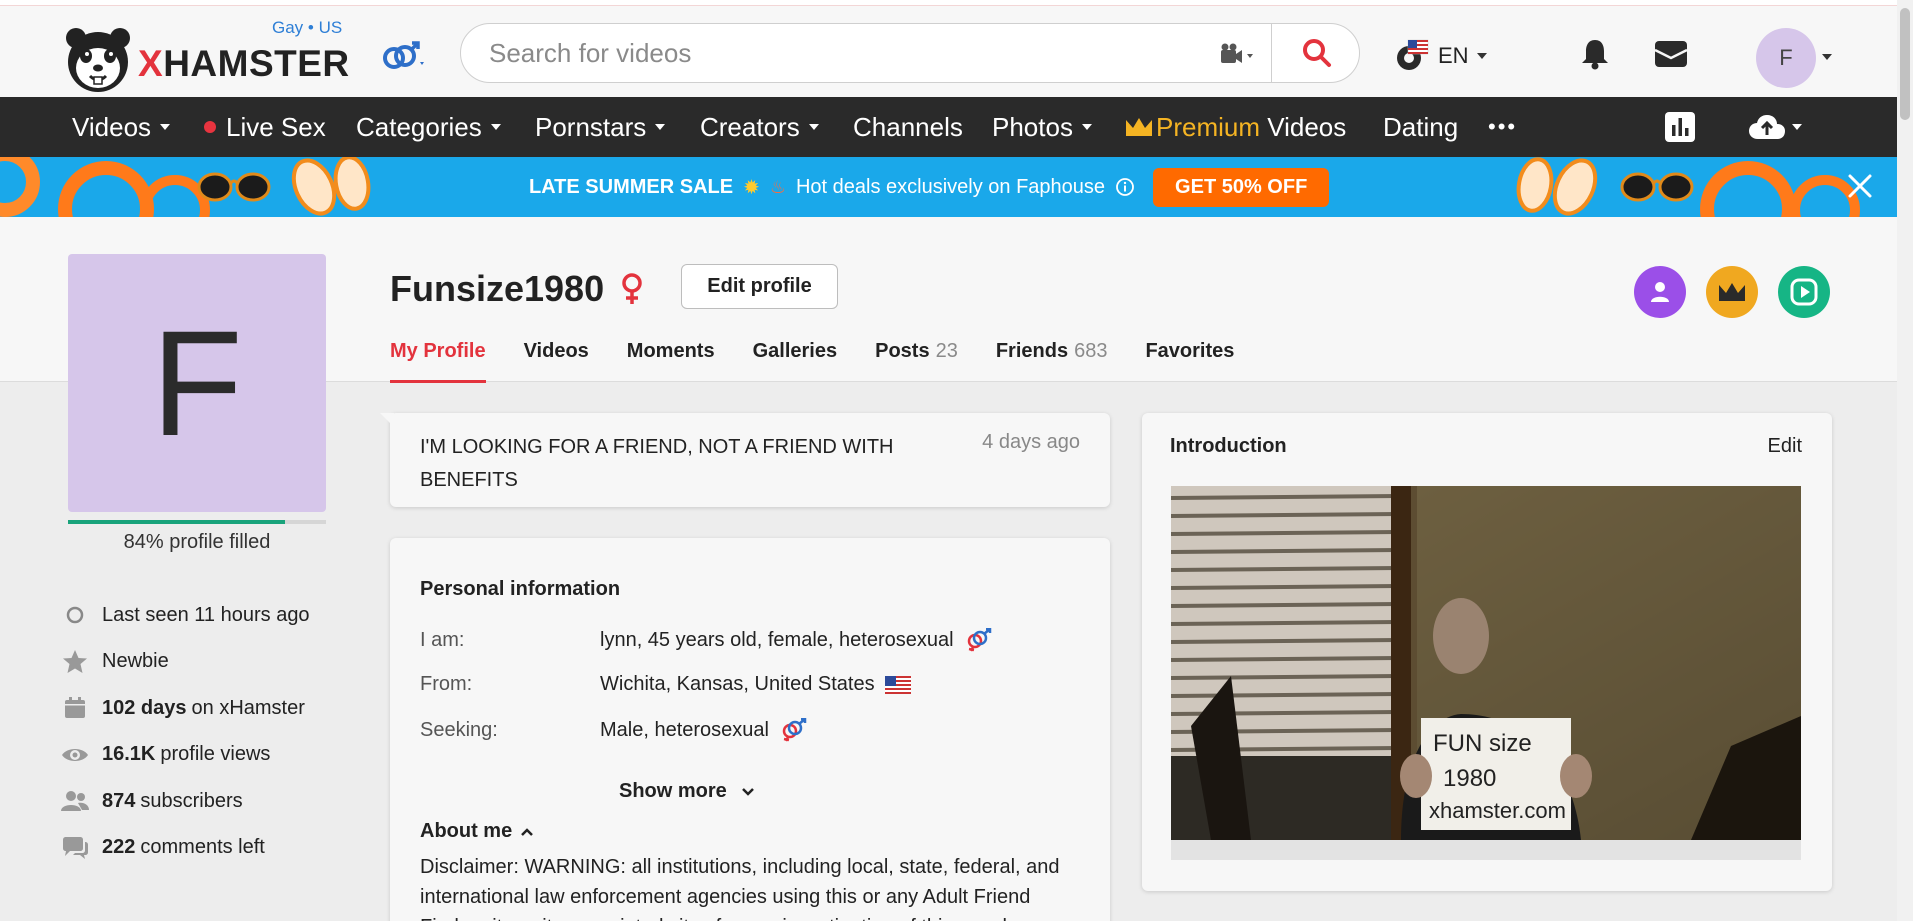 This screenshot has width=1913, height=921. I want to click on notifications-button, so click(1595, 56).